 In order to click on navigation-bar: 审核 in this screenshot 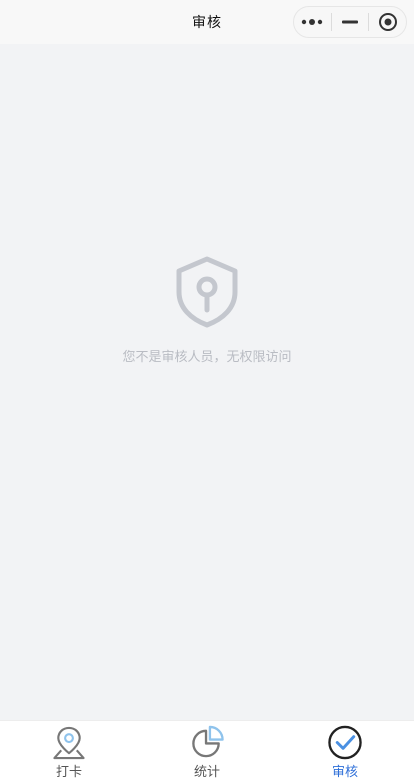, I will do `click(207, 22)`.